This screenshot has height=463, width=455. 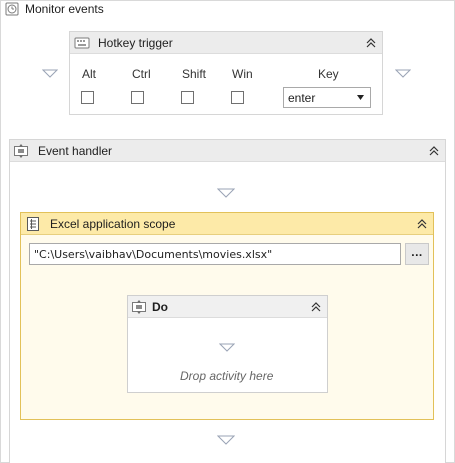 What do you see at coordinates (33, 223) in the screenshot?
I see `excel-icon` at bounding box center [33, 223].